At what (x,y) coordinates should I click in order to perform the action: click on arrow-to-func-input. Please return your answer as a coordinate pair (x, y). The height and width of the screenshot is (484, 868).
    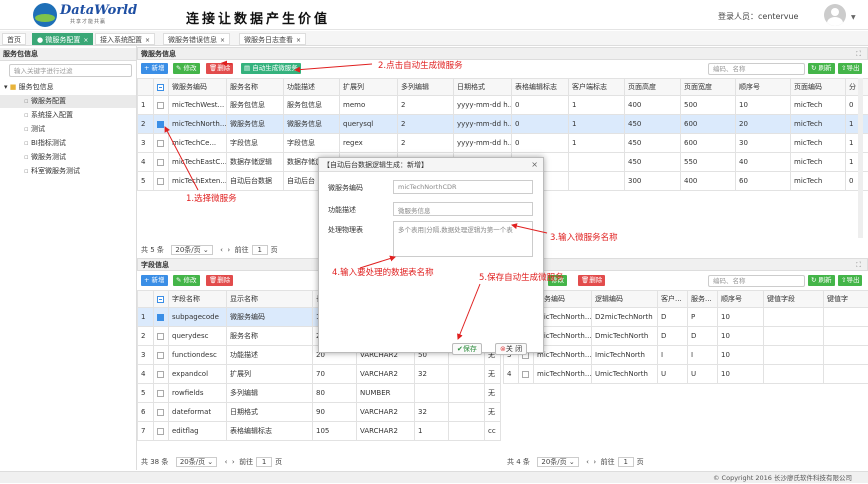
    Looking at the image, I should click on (529, 229).